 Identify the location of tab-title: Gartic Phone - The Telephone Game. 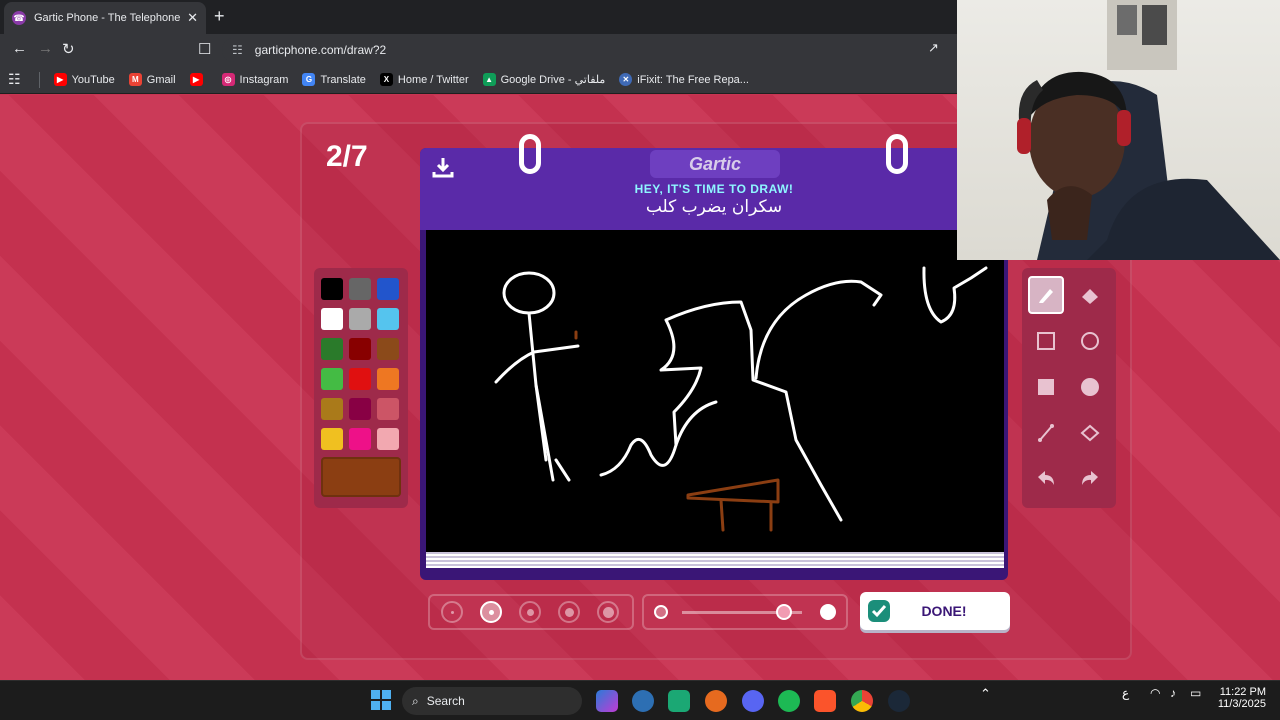
(107, 18).